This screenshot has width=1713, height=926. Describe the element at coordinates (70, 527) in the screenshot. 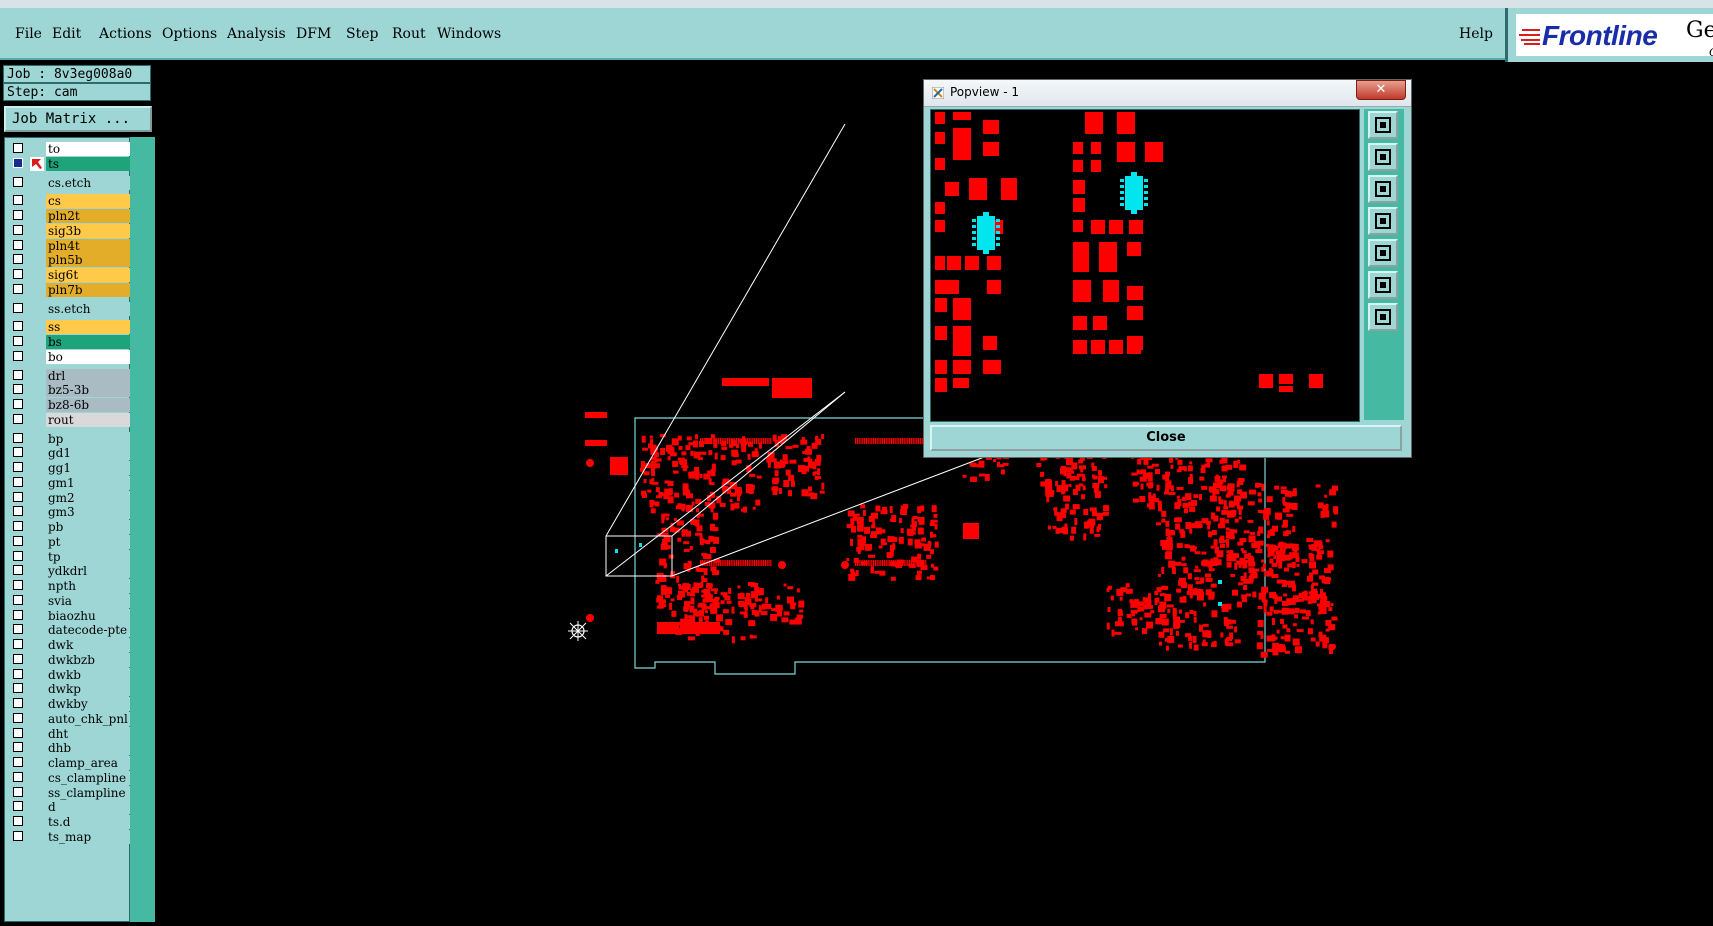

I see `layer-row-pb: pb` at that location.